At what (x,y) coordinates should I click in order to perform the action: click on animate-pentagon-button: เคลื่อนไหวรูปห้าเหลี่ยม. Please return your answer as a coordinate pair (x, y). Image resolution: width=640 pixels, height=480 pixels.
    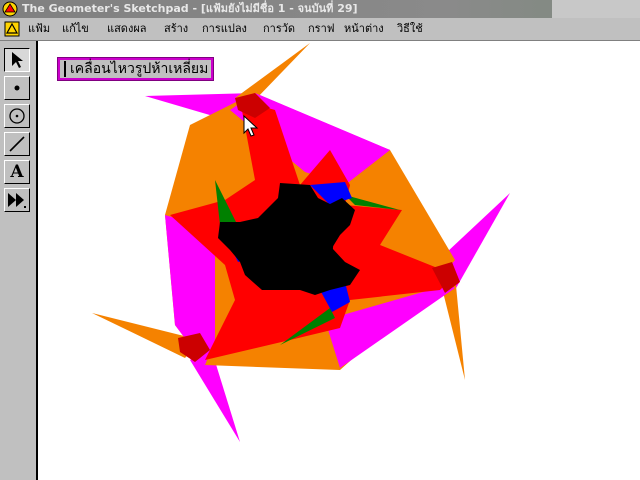
    Looking at the image, I should click on (135, 69).